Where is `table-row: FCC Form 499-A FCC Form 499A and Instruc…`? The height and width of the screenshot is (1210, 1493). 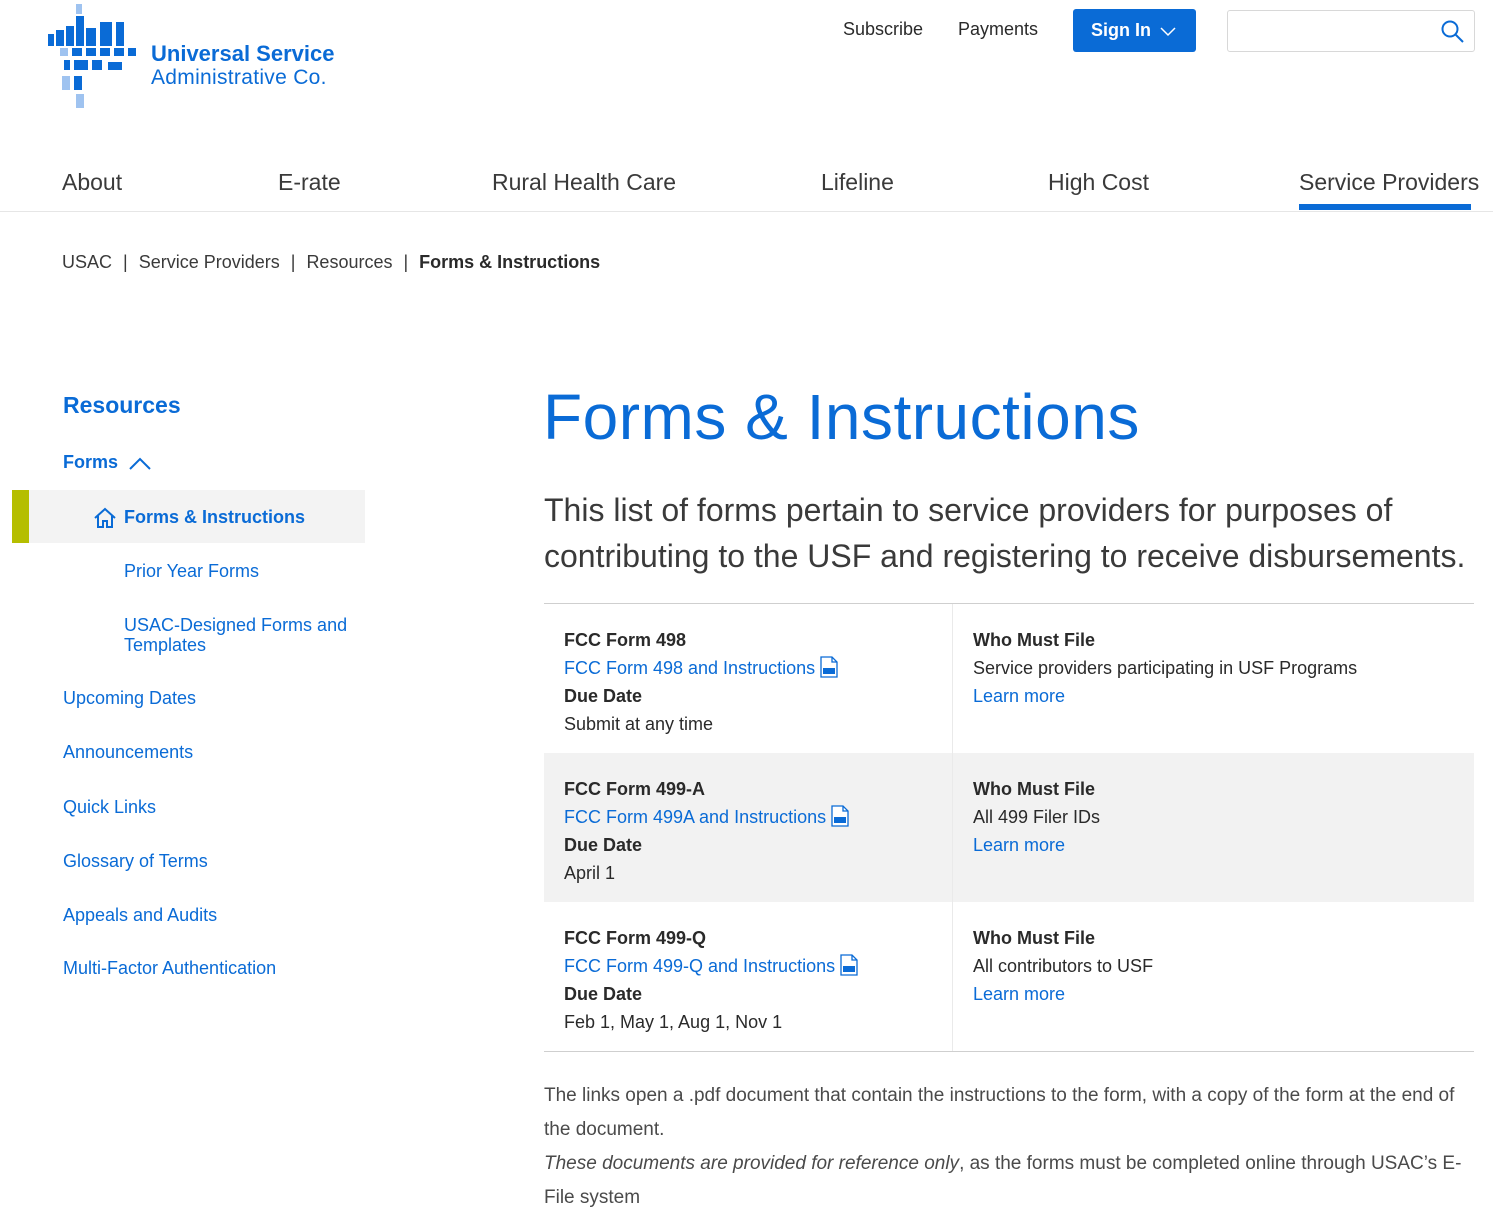 table-row: FCC Form 499-A FCC Form 499A and Instruc… is located at coordinates (1009, 827).